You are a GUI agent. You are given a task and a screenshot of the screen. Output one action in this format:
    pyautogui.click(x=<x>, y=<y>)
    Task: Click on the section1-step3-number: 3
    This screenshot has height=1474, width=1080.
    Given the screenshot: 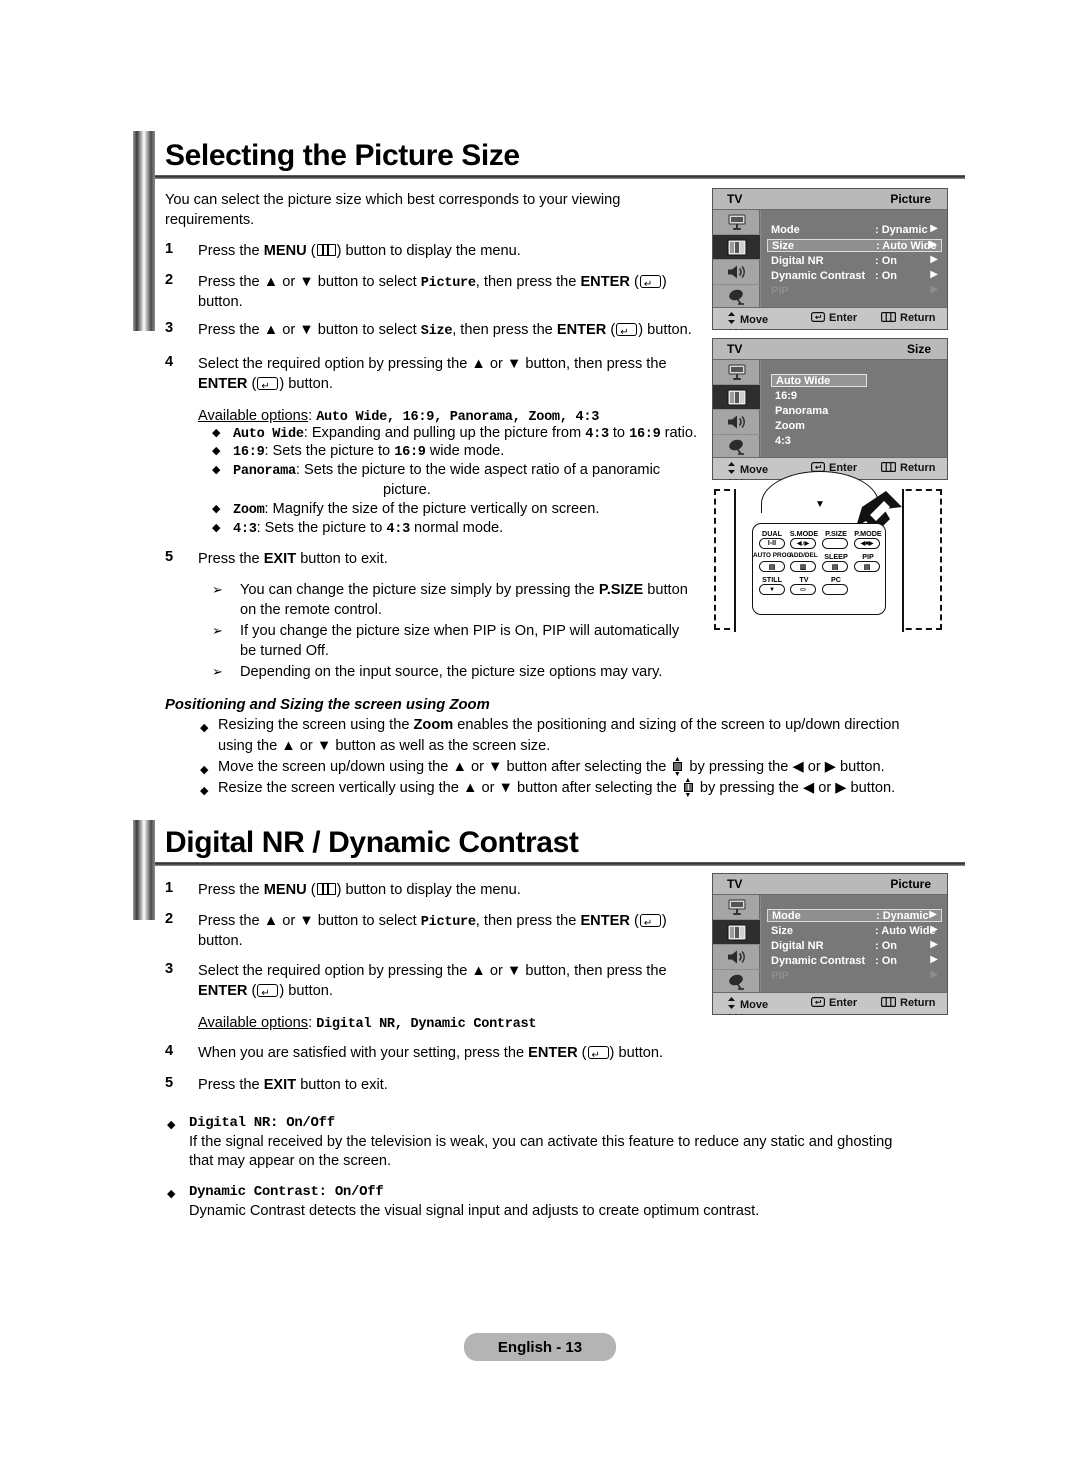 What is the action you would take?
    pyautogui.click(x=169, y=328)
    